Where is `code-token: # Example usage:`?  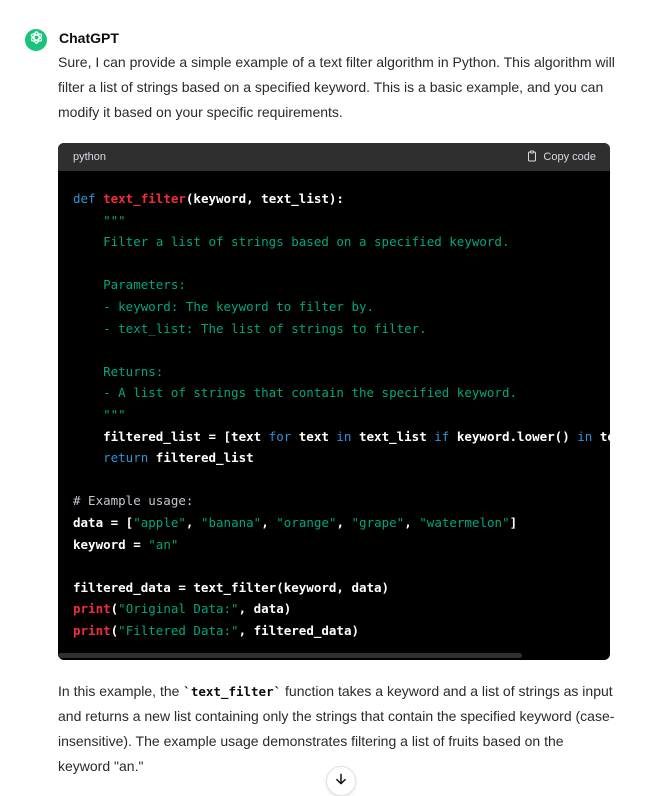 code-token: # Example usage: is located at coordinates (133, 501).